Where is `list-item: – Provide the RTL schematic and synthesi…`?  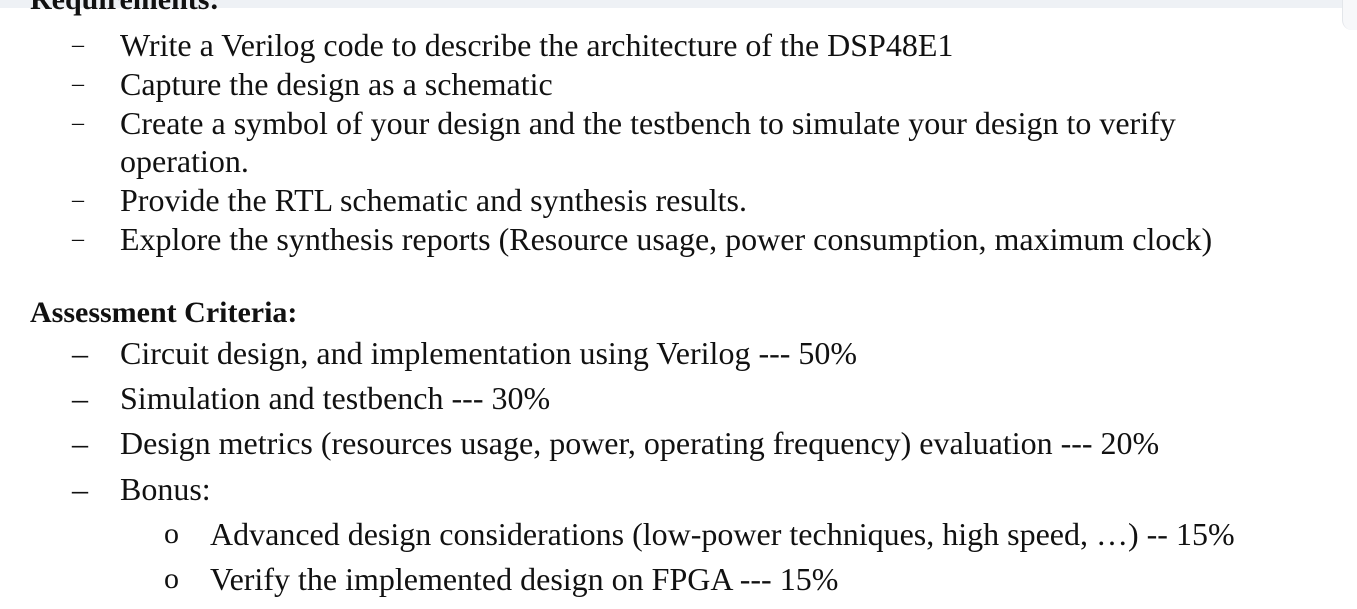
list-item: – Provide the RTL schematic and synthesi… is located at coordinates (409, 200).